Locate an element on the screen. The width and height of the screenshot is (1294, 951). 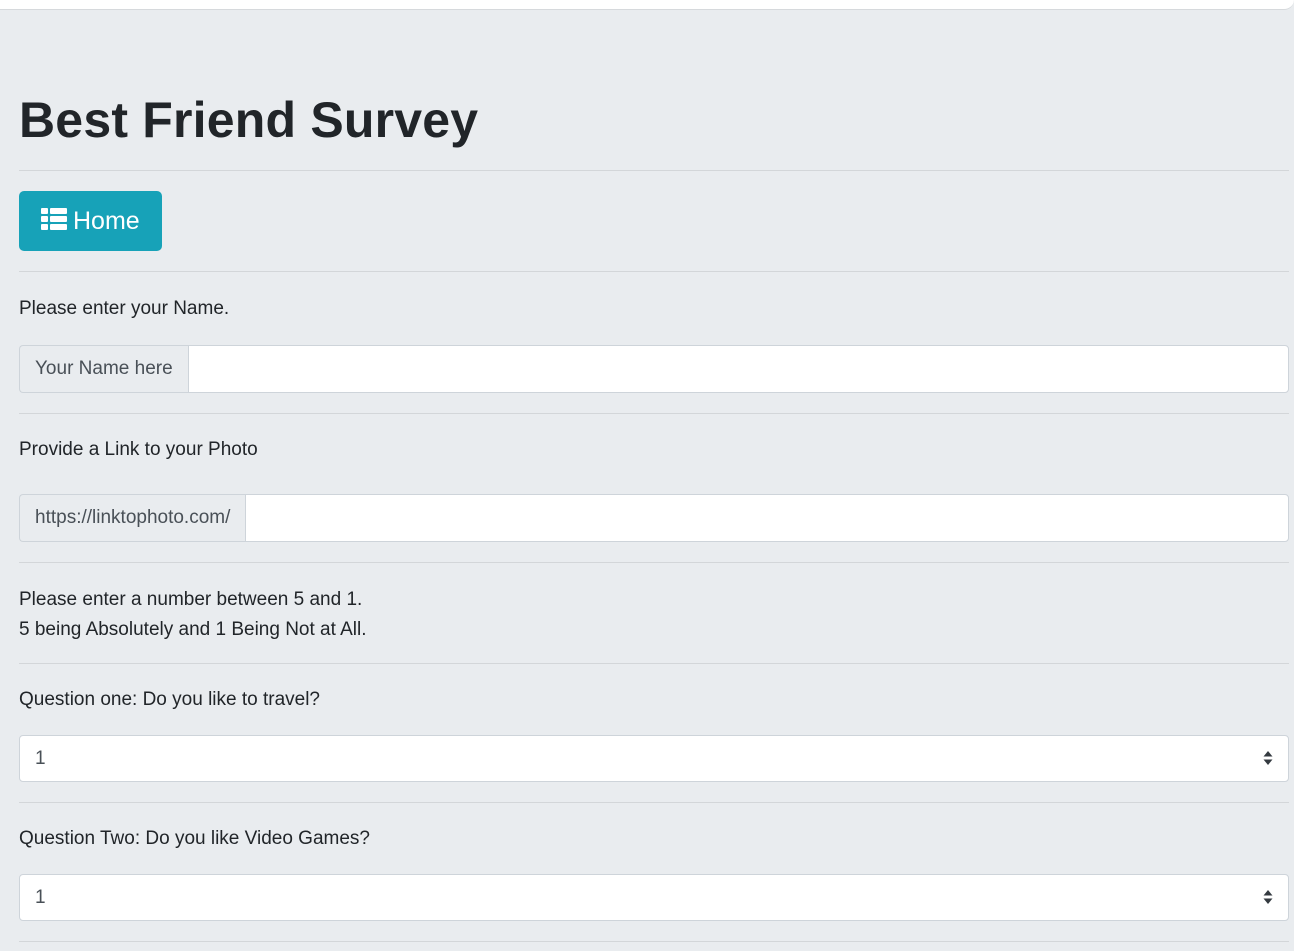
question-1-selected-value: 1 is located at coordinates (40, 758).